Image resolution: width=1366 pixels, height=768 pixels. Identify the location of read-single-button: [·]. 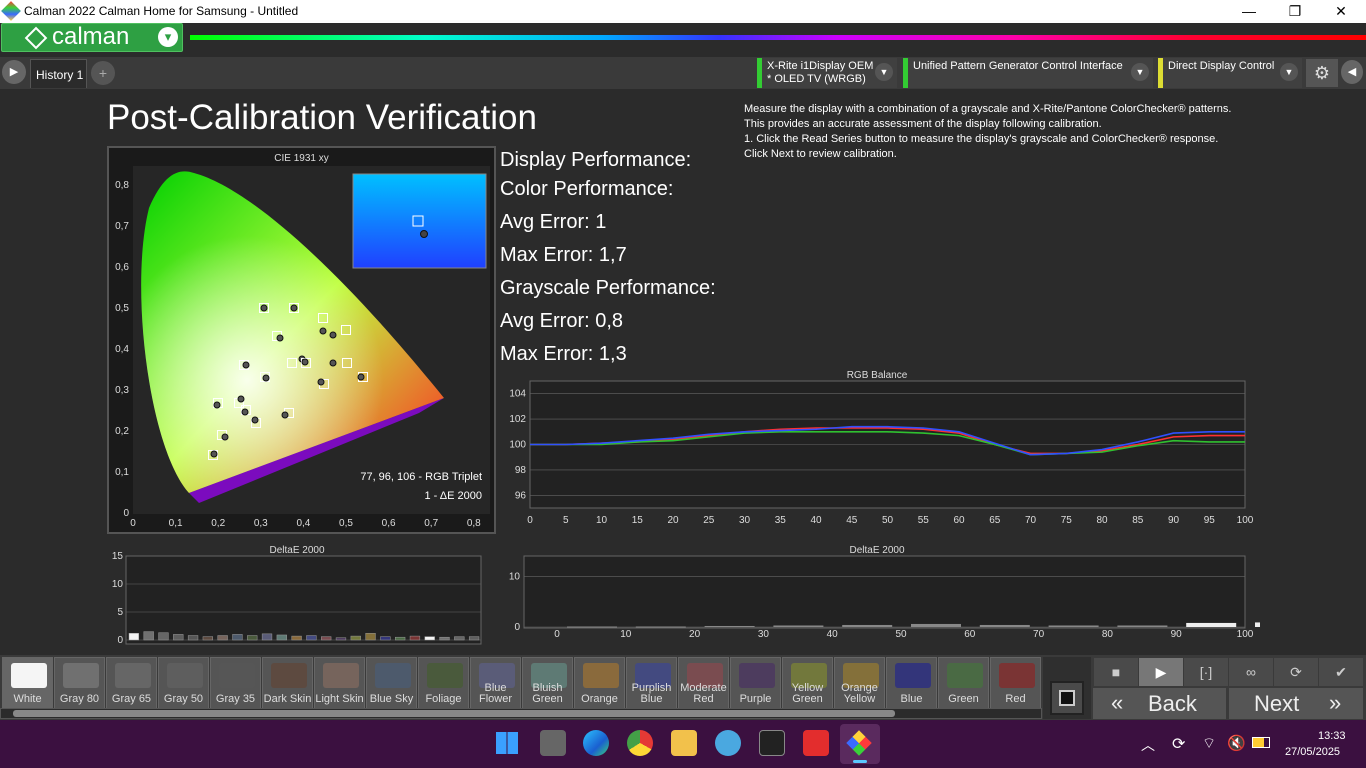
(1206, 672).